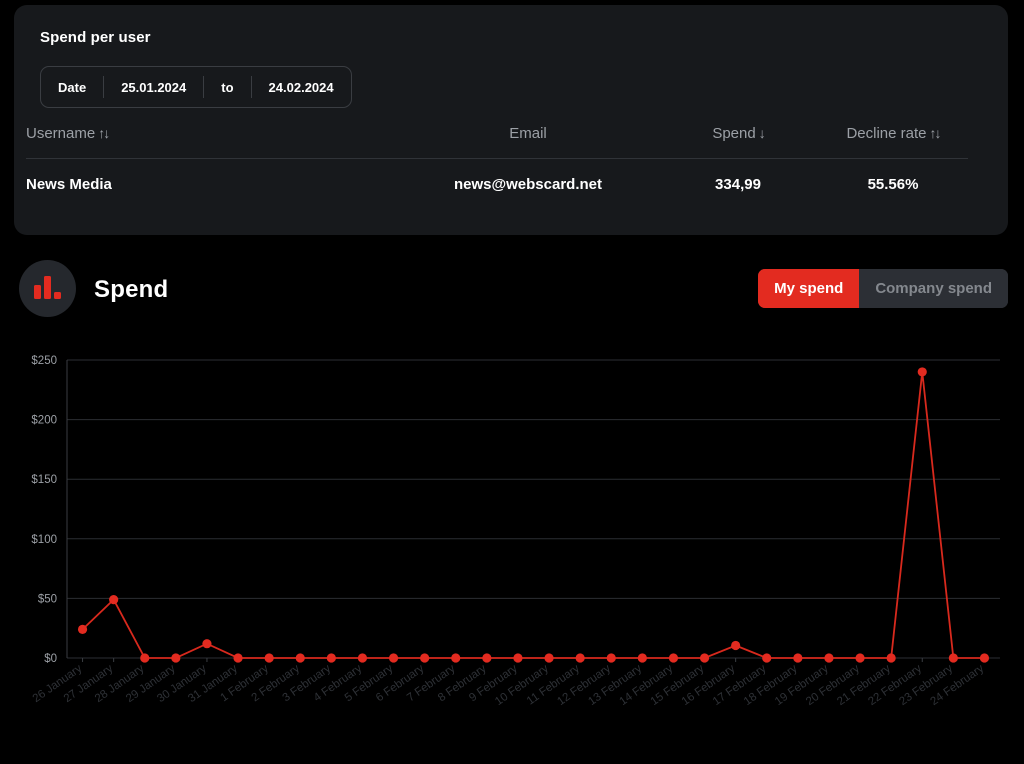 The image size is (1024, 764). Describe the element at coordinates (104, 133) in the screenshot. I see `sort-icon-username: ↑↓` at that location.